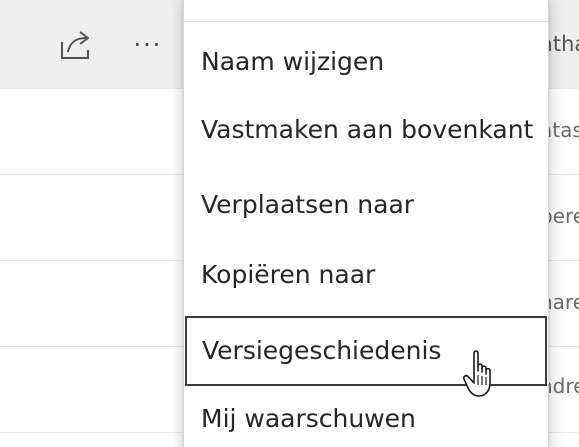 This screenshot has width=579, height=447. What do you see at coordinates (148, 45) in the screenshot?
I see `more-icon: ···` at bounding box center [148, 45].